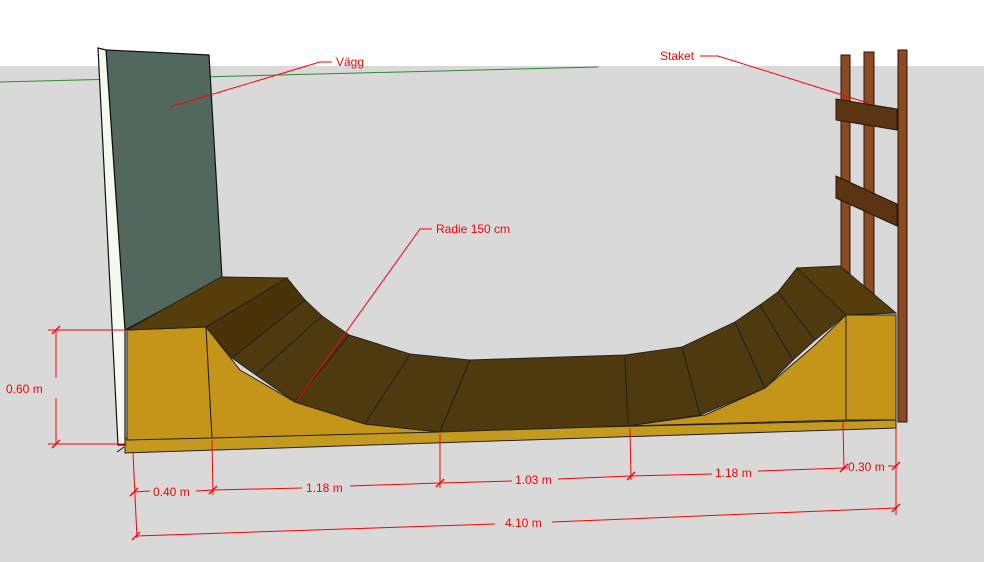 The height and width of the screenshot is (562, 984). I want to click on dim-transition-right-text: 1.18 m, so click(733, 473).